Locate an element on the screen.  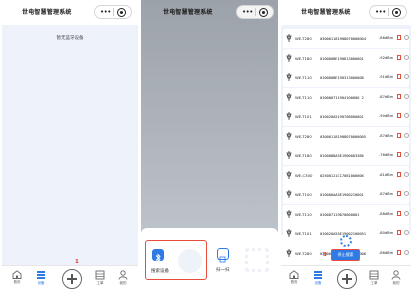
device-row: WE-T180 010008BA5E1900003386 -76dBm is located at coordinates (346, 155).